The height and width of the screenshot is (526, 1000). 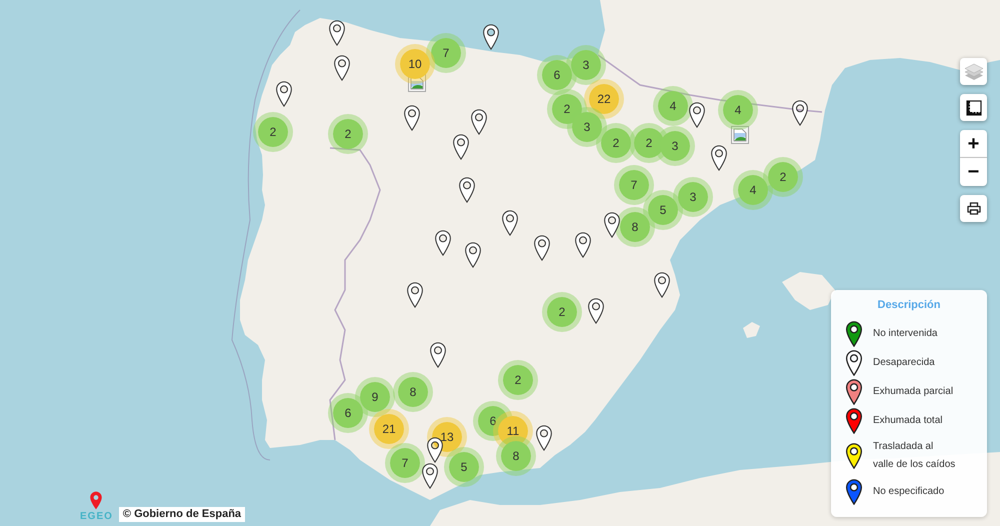 I want to click on print-button, so click(x=973, y=208).